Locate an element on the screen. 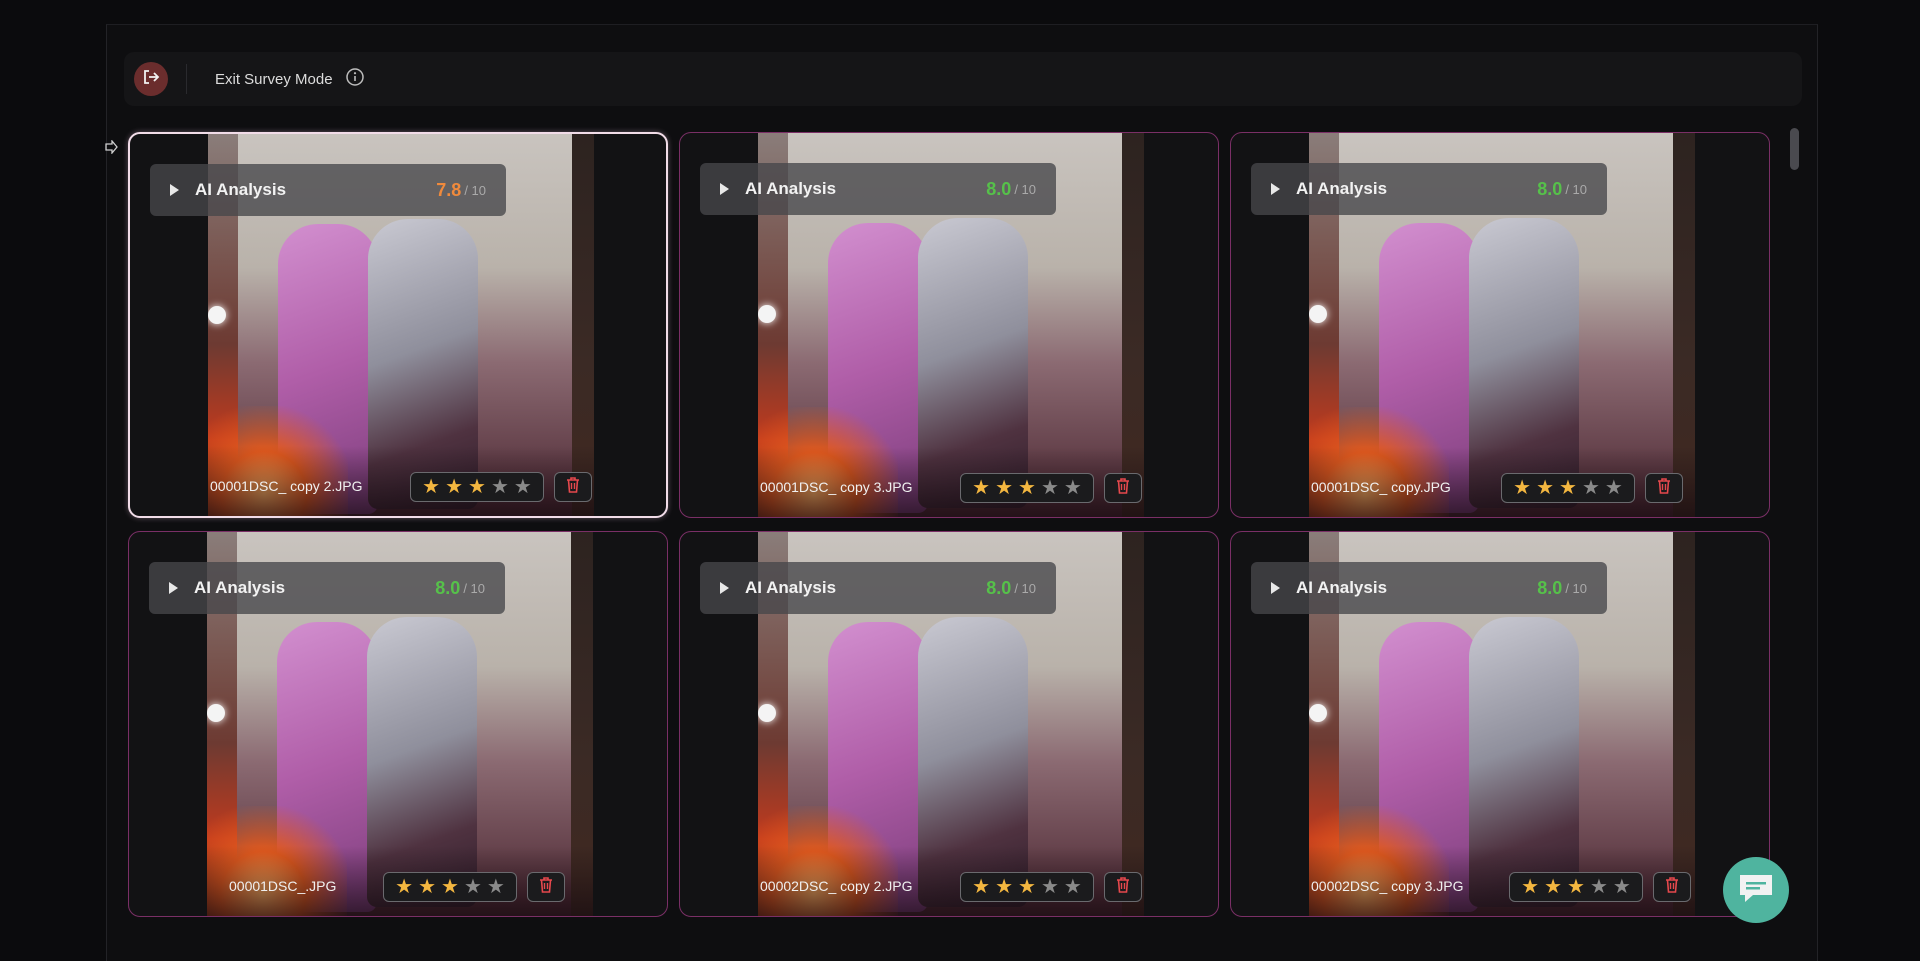 The height and width of the screenshot is (961, 1920). info-button is located at coordinates (355, 79).